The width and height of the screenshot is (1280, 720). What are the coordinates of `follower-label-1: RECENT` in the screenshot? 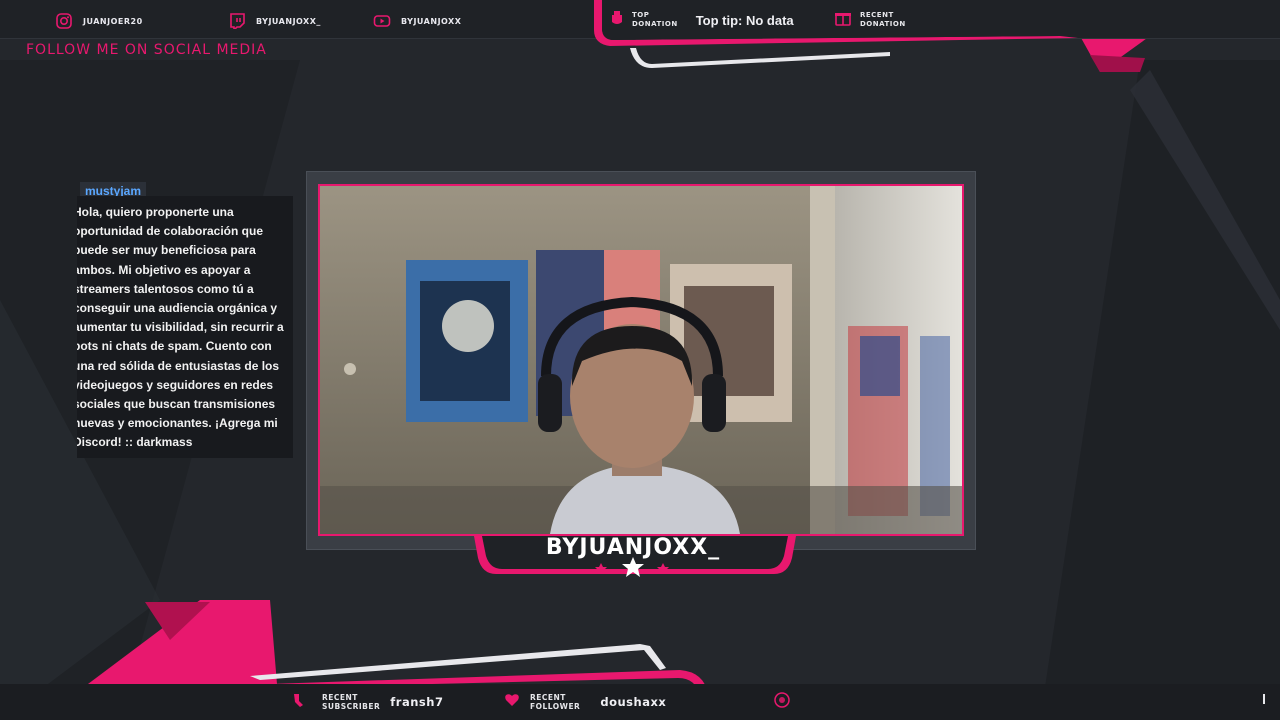 It's located at (548, 697).